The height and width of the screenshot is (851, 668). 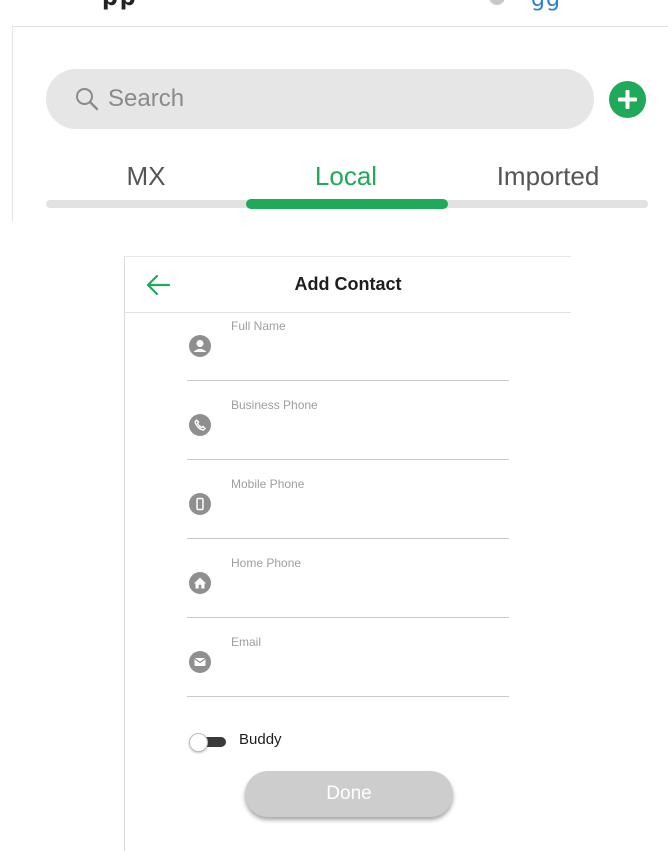 I want to click on top-header-partial: pp gg, so click(x=334, y=13).